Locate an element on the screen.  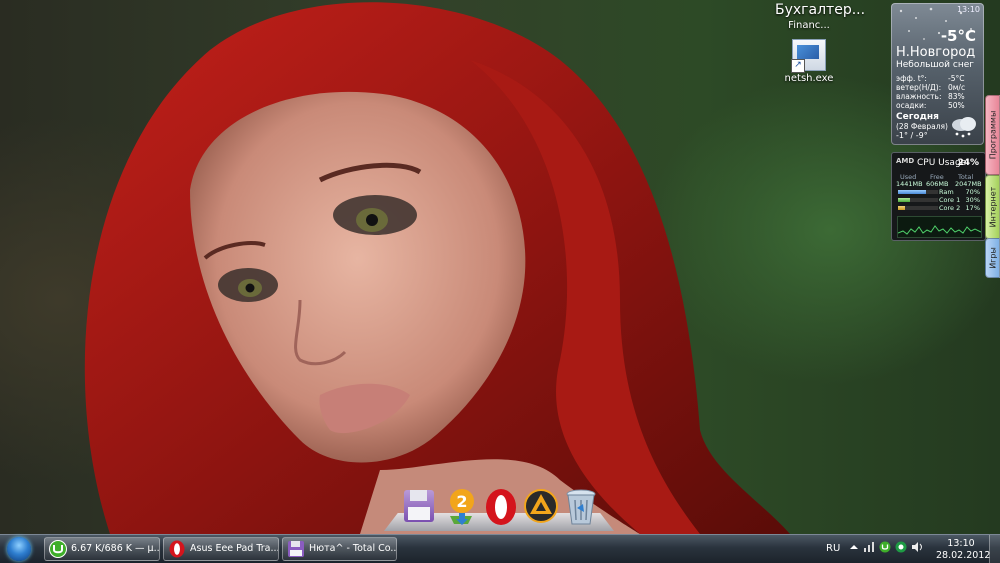
amd-logo: AMD is located at coordinates (905, 161).